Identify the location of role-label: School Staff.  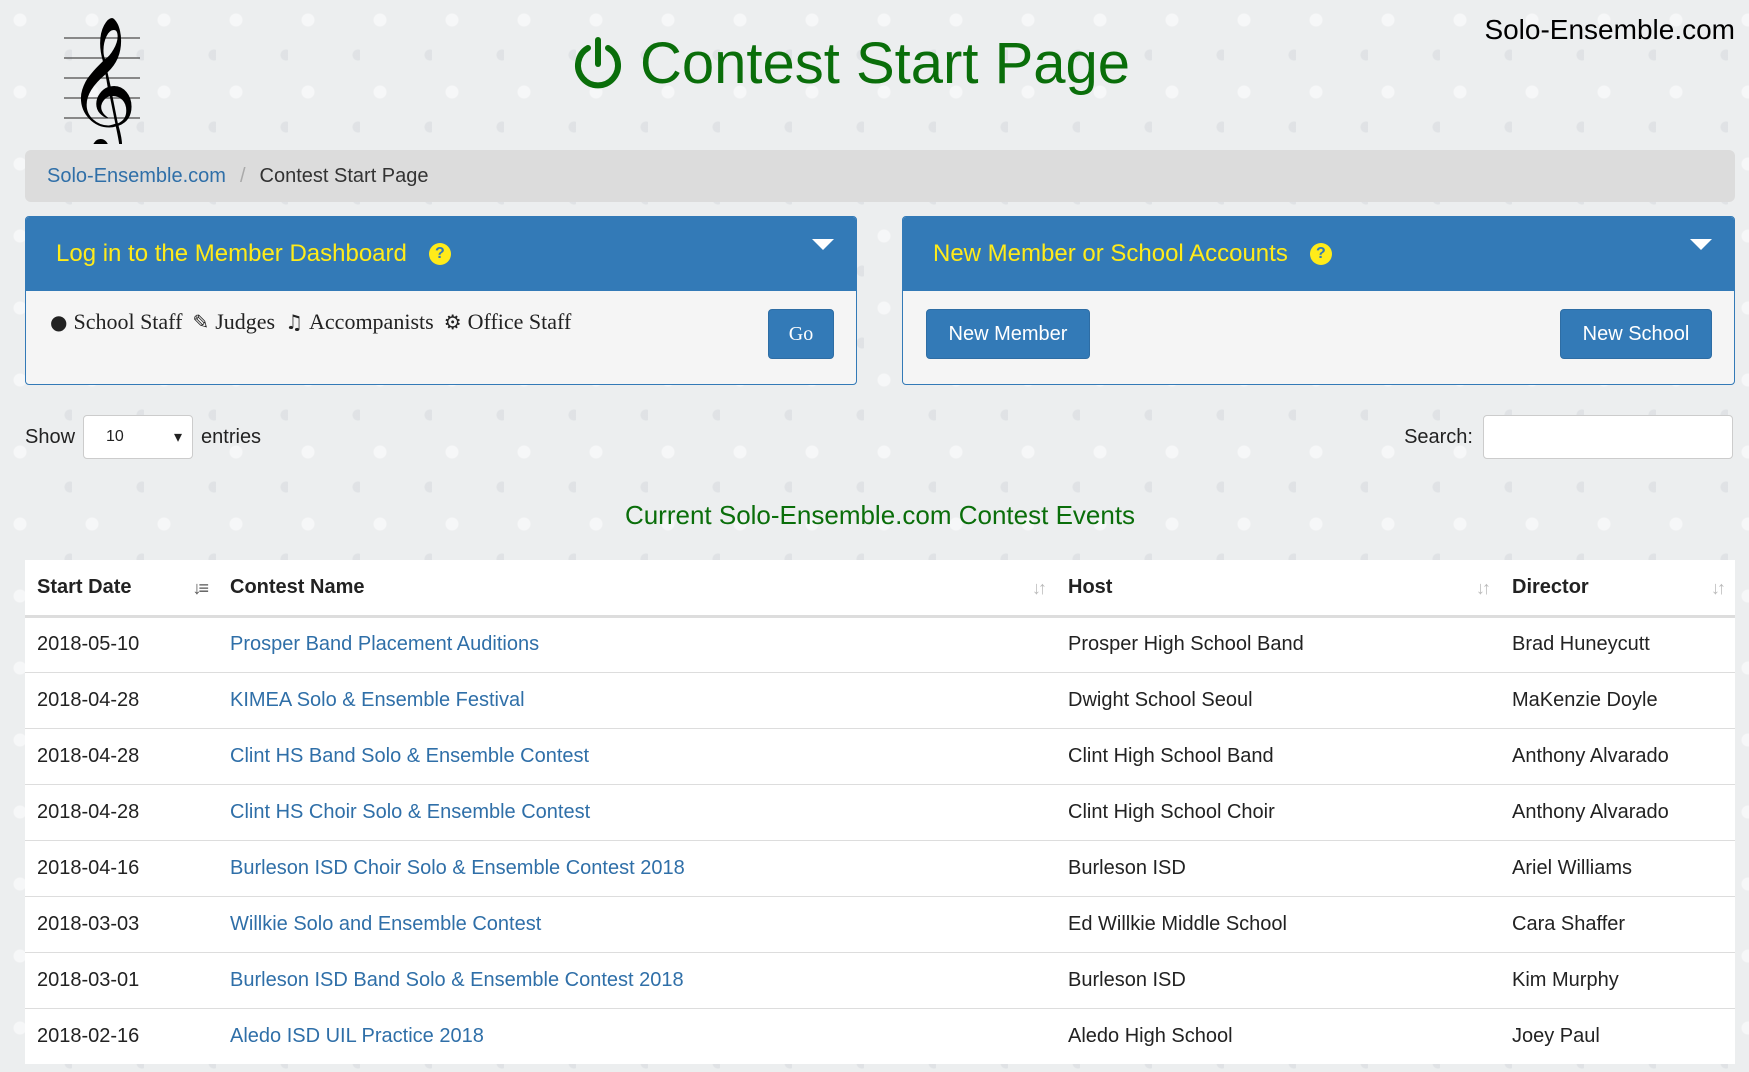
(128, 321).